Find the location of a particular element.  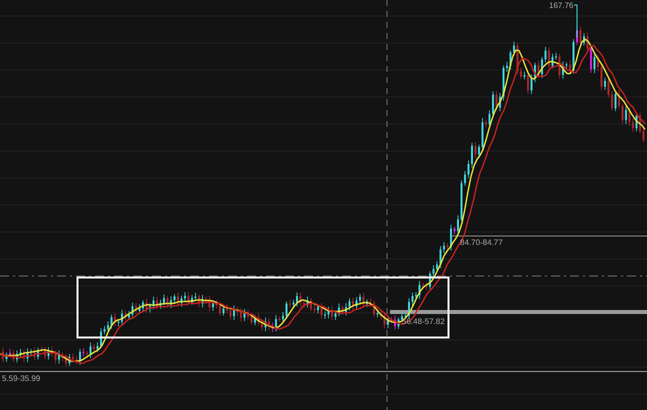

price-label: 167.76 is located at coordinates (561, 5).